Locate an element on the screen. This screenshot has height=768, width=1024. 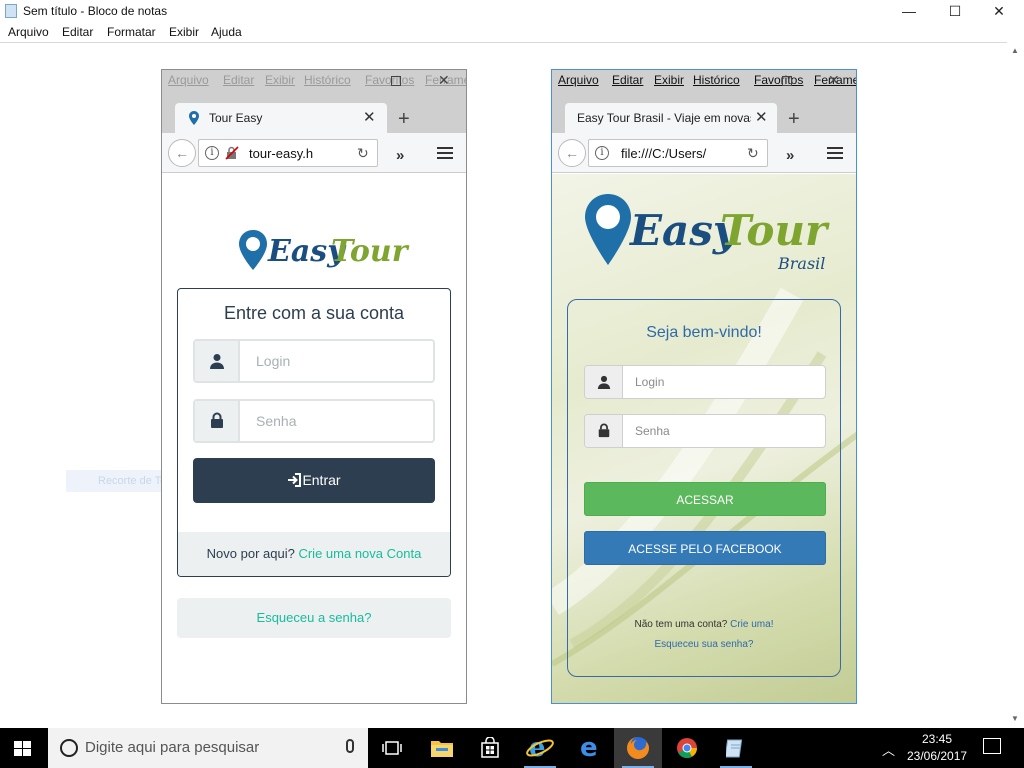
right-forgot-password-link: Esqueceu sua senha? is located at coordinates (704, 644).